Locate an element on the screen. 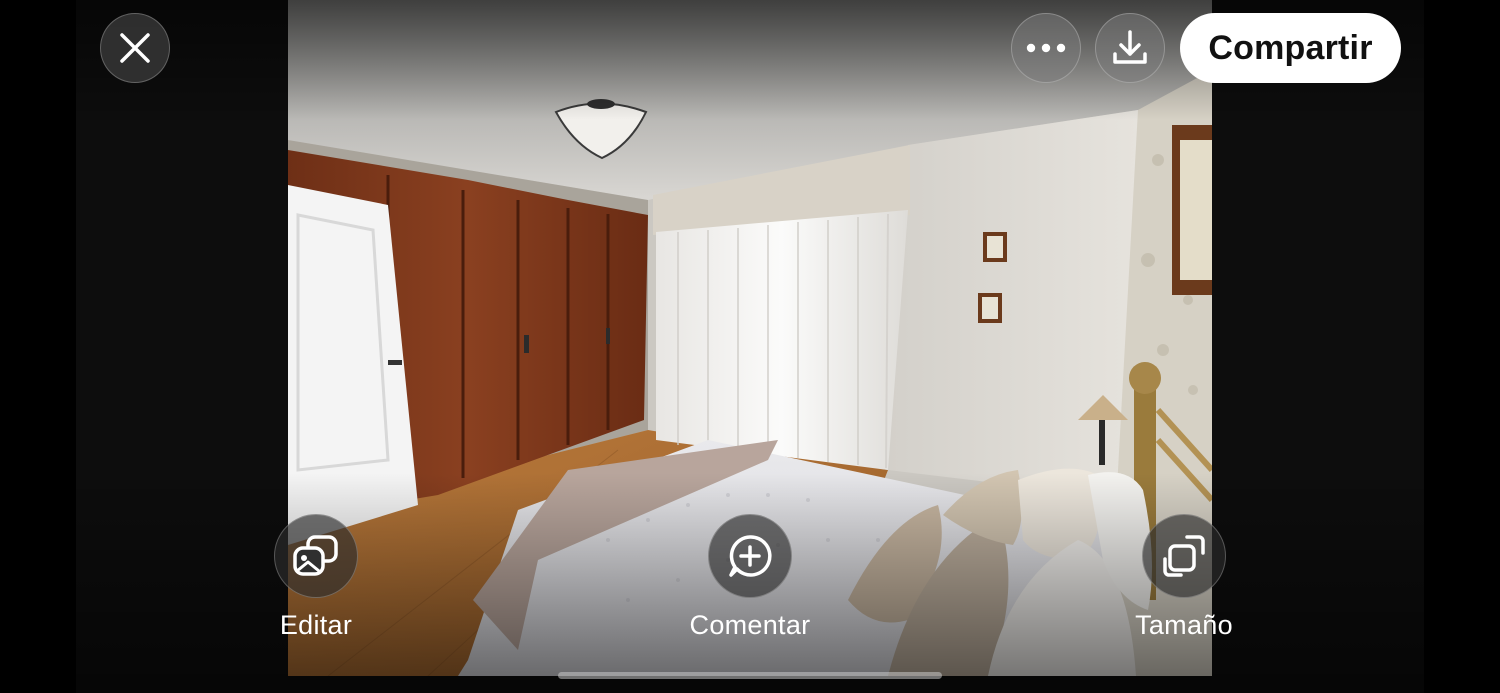 The width and height of the screenshot is (1500, 693). edit-photo-icon is located at coordinates (315, 555).